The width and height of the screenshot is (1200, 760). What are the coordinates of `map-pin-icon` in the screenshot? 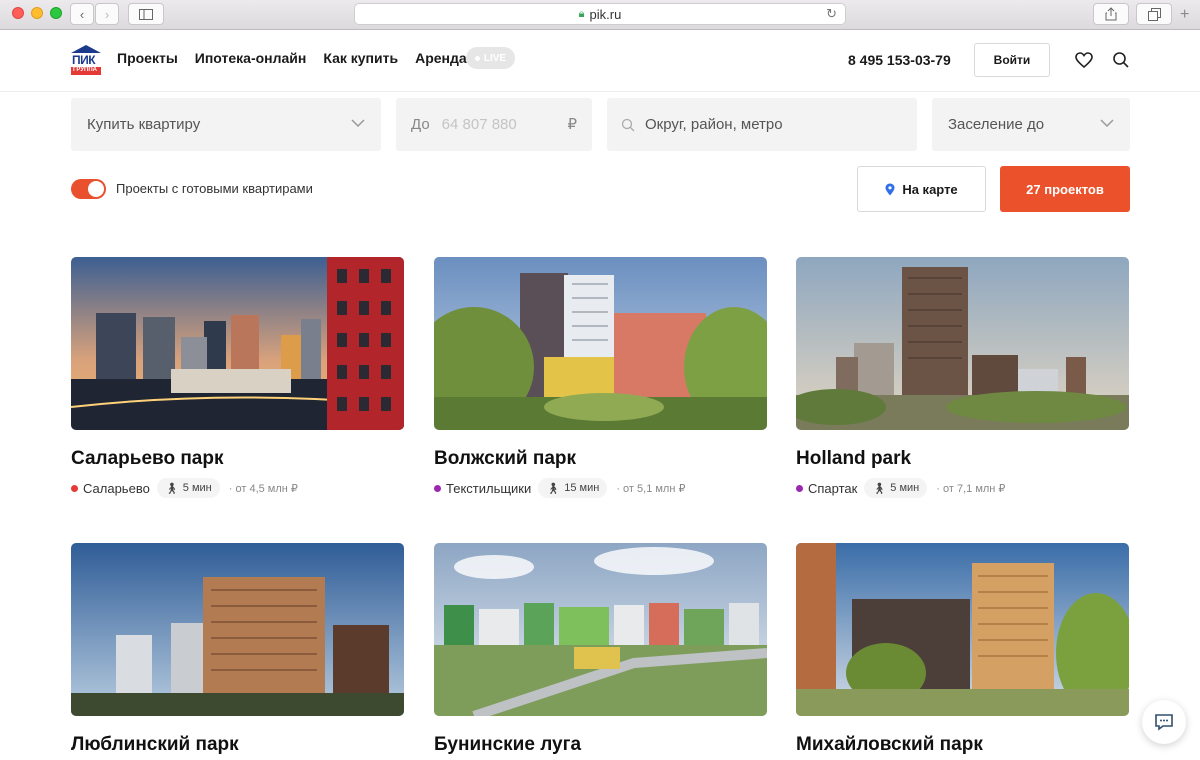 It's located at (890, 189).